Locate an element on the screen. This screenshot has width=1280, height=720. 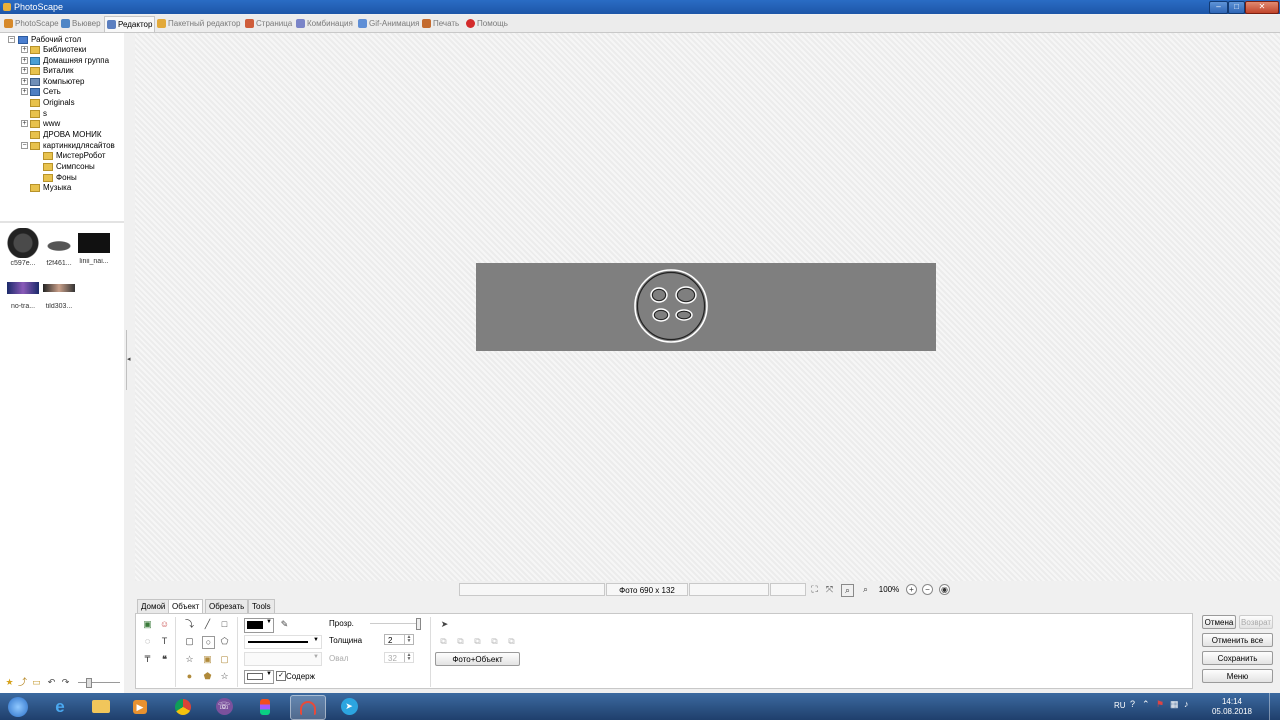
tab-crop: Обрезать is located at coordinates (227, 606).